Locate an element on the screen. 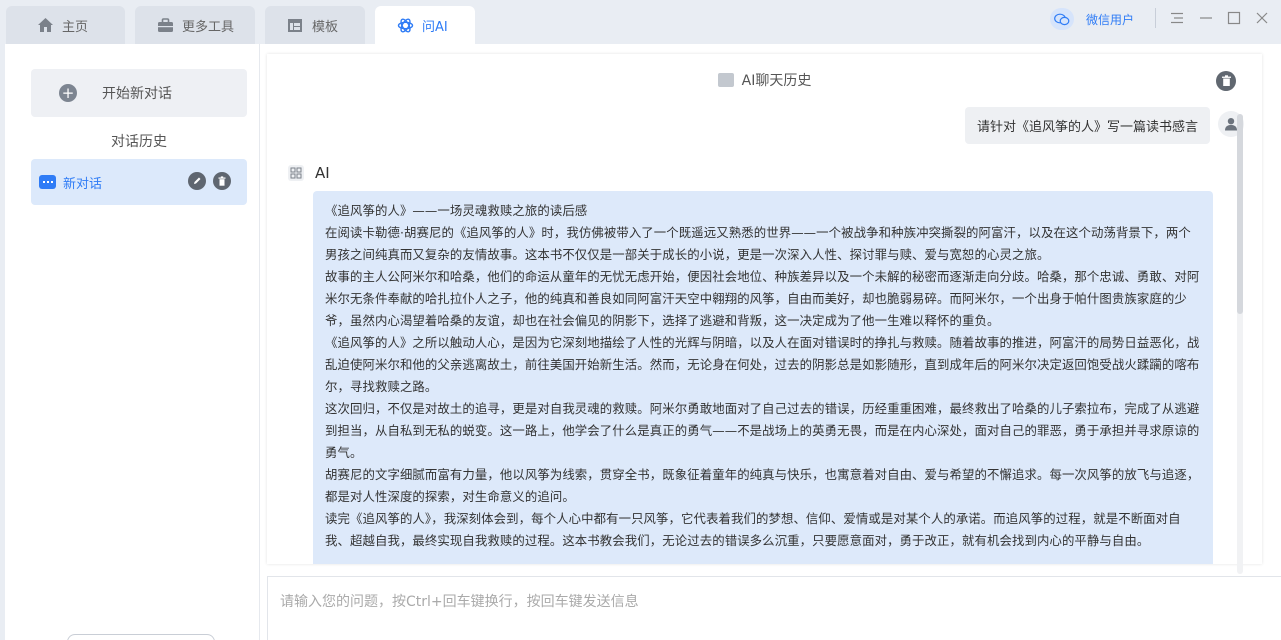  maximize-icon is located at coordinates (1234, 18).